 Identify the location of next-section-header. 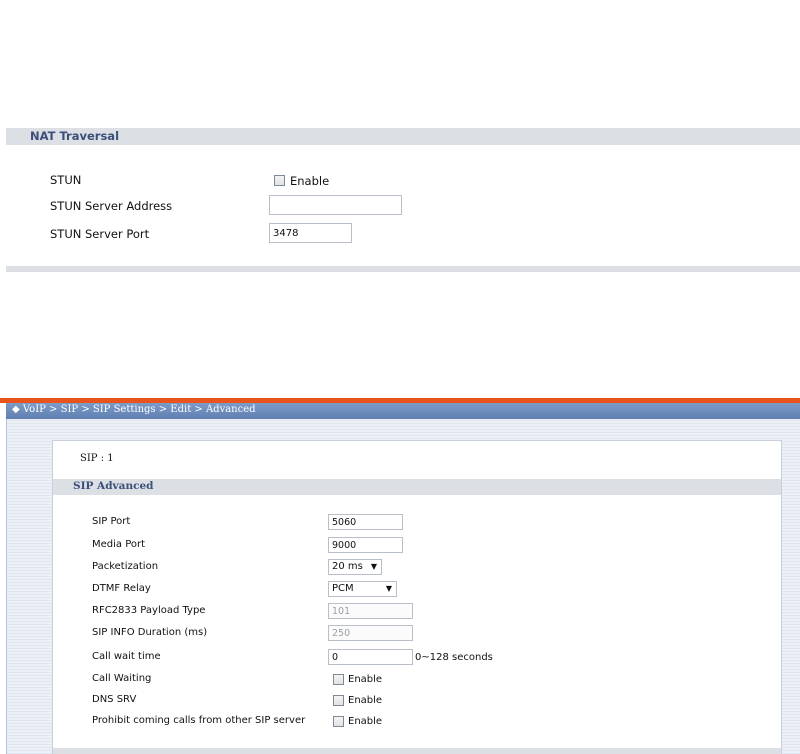
(417, 751).